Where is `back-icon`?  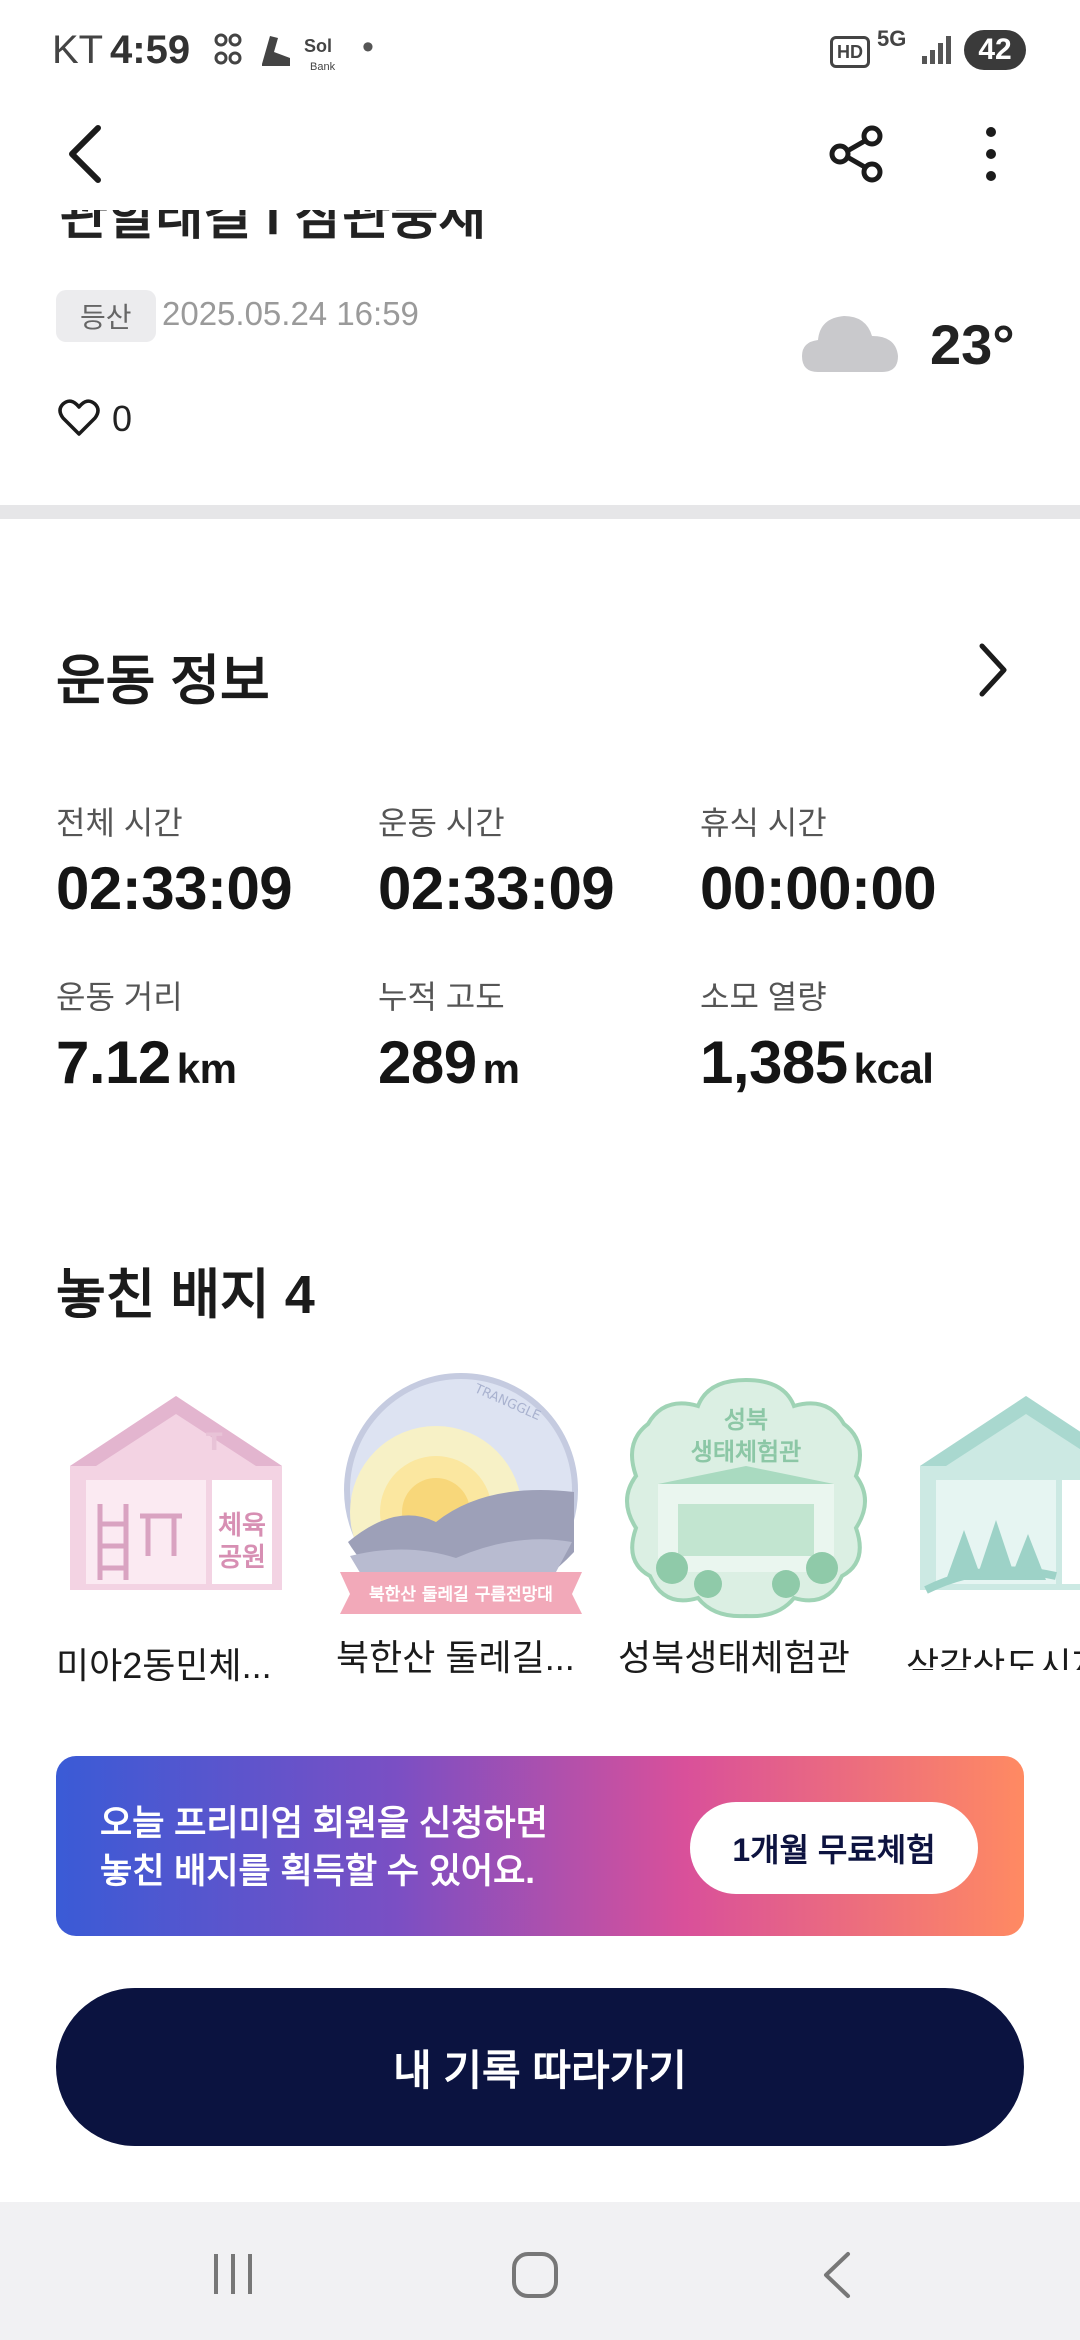 back-icon is located at coordinates (837, 2275).